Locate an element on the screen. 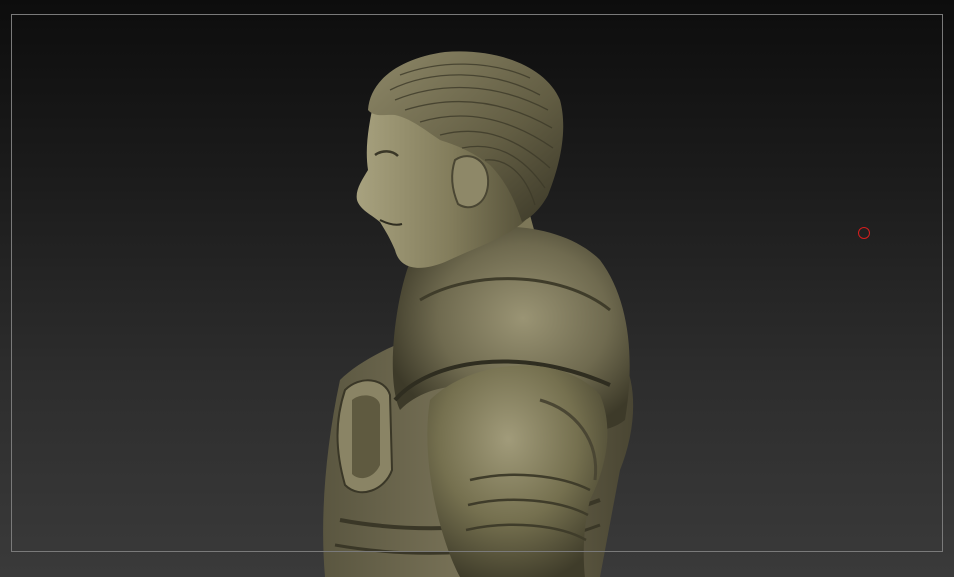 The image size is (954, 577). arm is located at coordinates (517, 471).